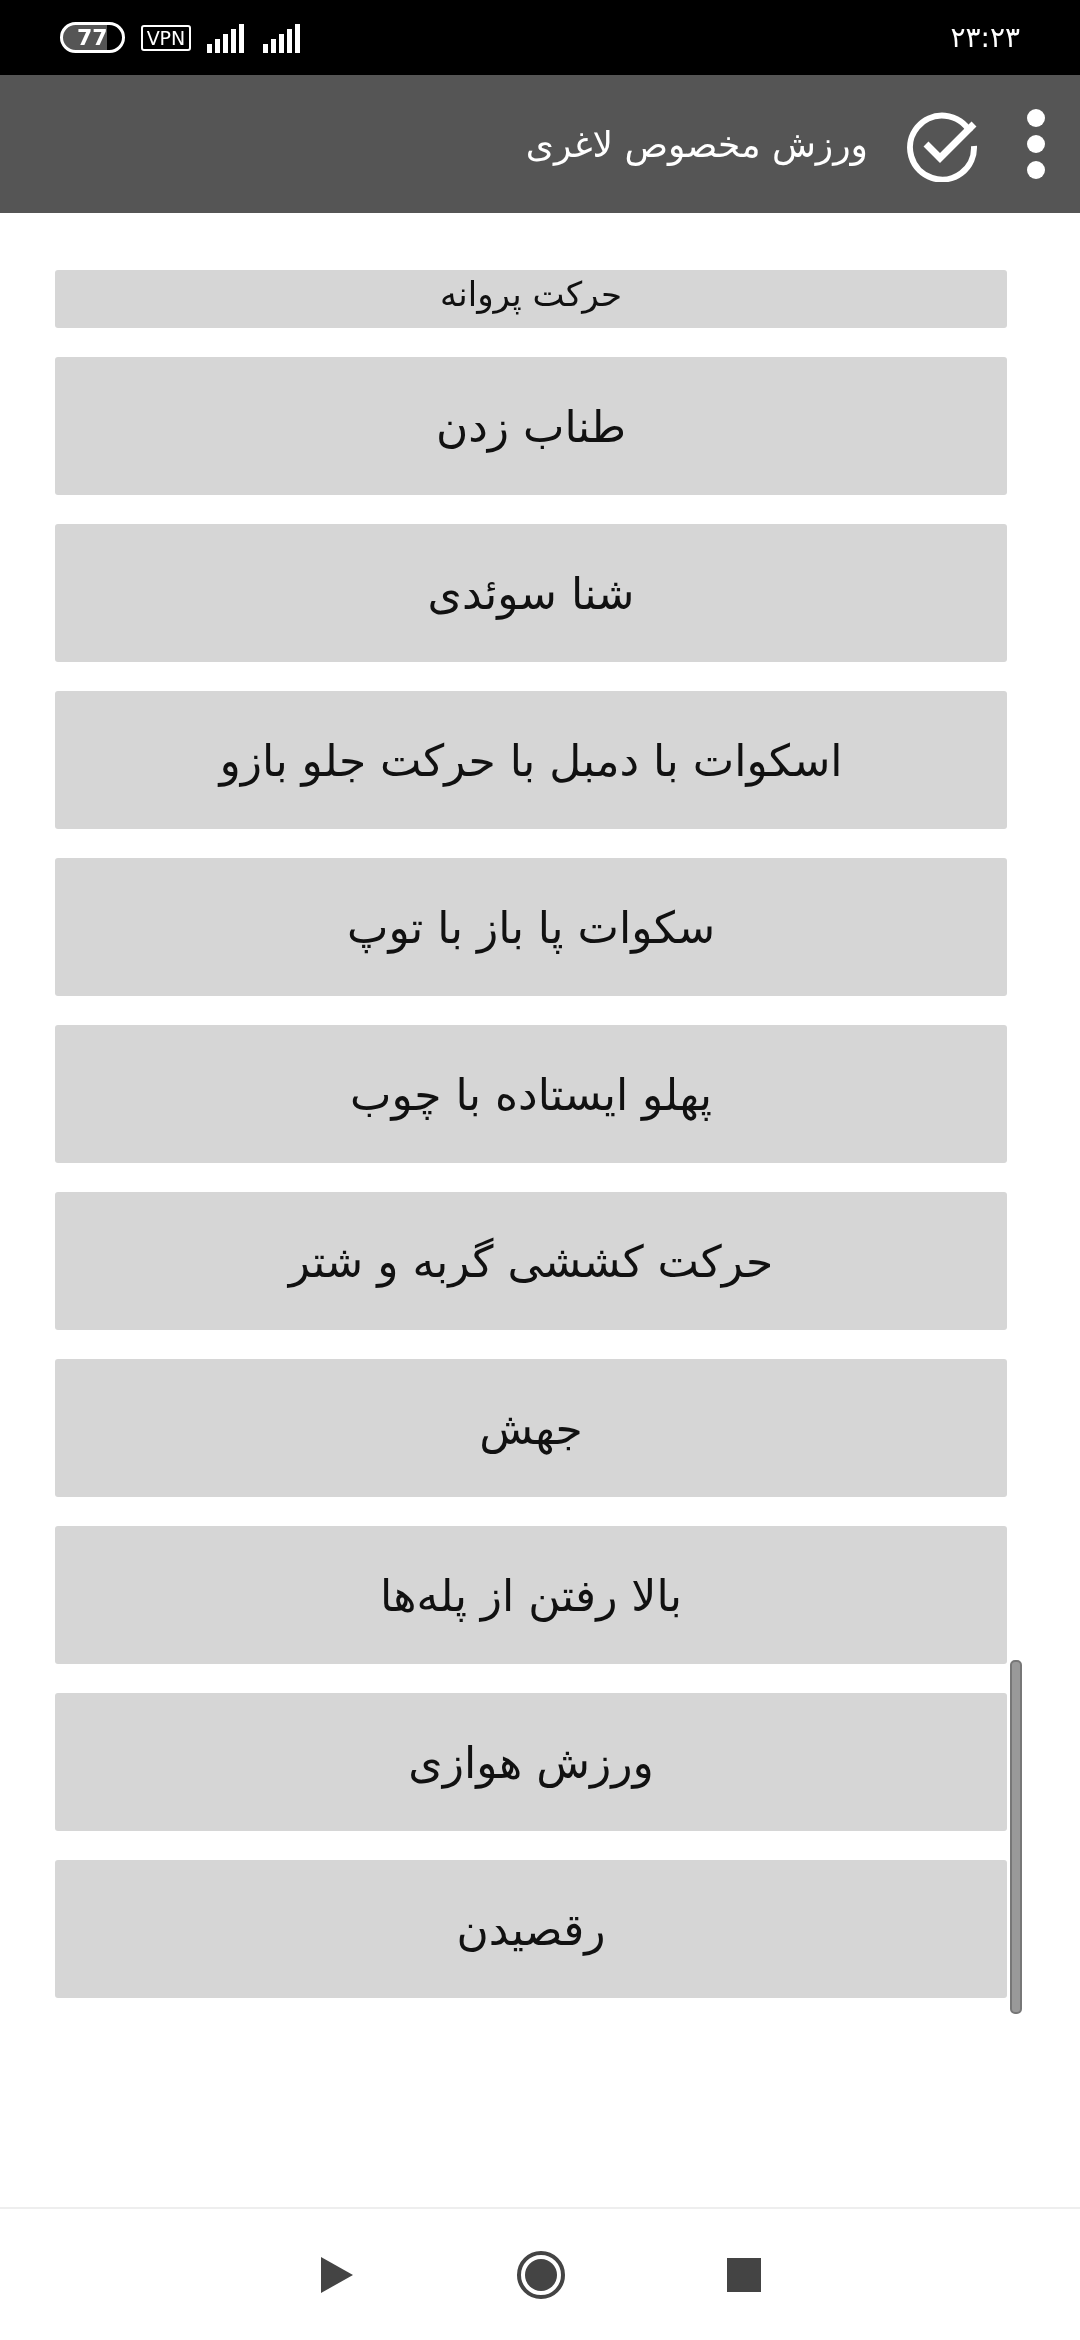 The image size is (1080, 2340). Describe the element at coordinates (531, 1762) in the screenshot. I see `exercise-button: ورزش هوازی` at that location.